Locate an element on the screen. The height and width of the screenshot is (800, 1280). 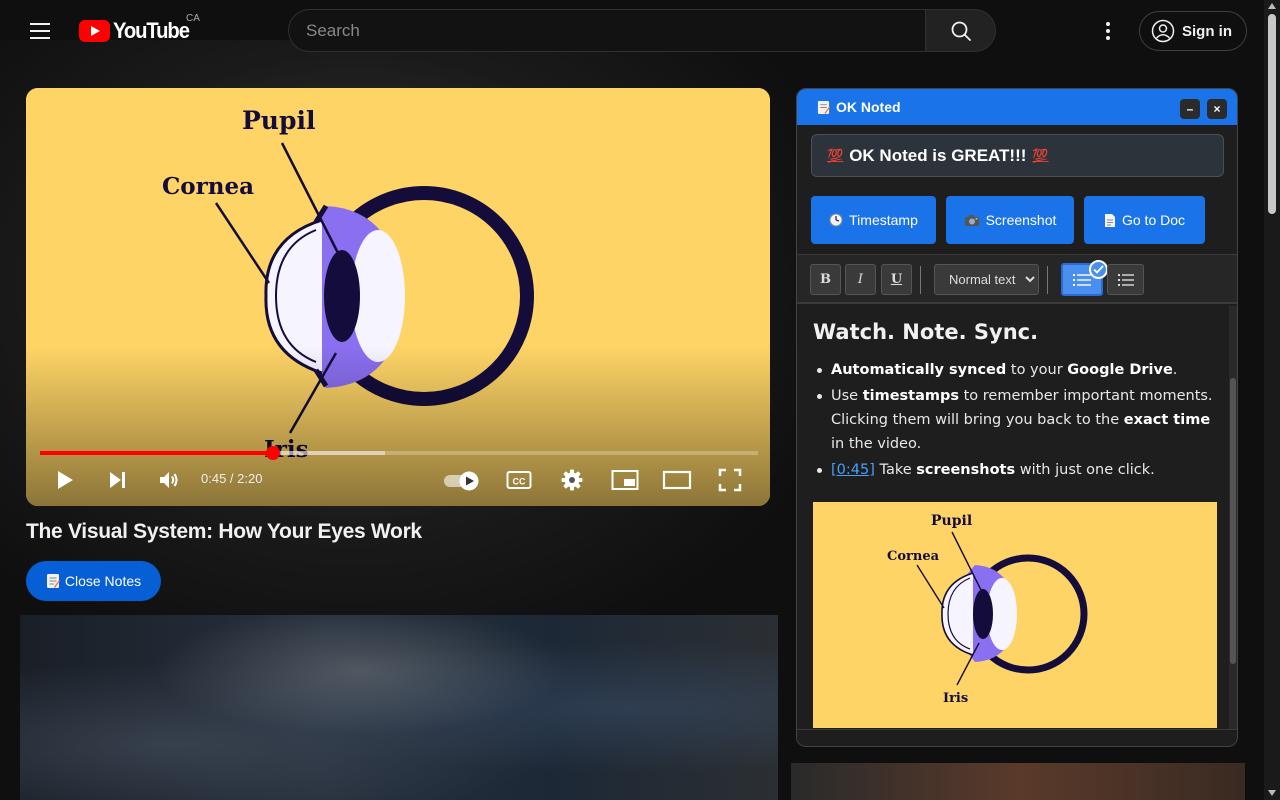
text: with just one click. is located at coordinates (1085, 470).